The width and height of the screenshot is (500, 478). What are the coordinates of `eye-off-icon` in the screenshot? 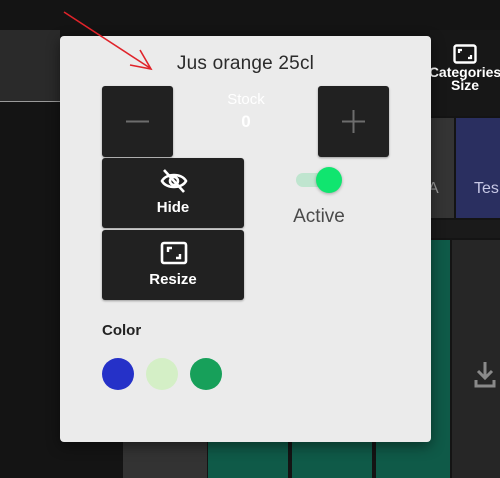 It's located at (174, 181).